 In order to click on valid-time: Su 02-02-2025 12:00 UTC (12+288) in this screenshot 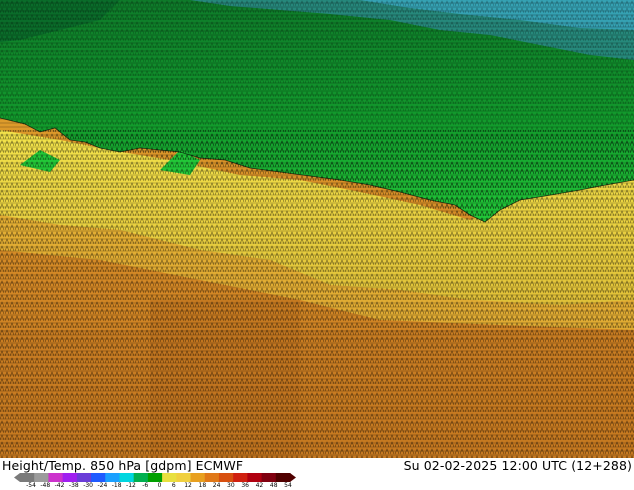, I will do `click(517, 465)`.